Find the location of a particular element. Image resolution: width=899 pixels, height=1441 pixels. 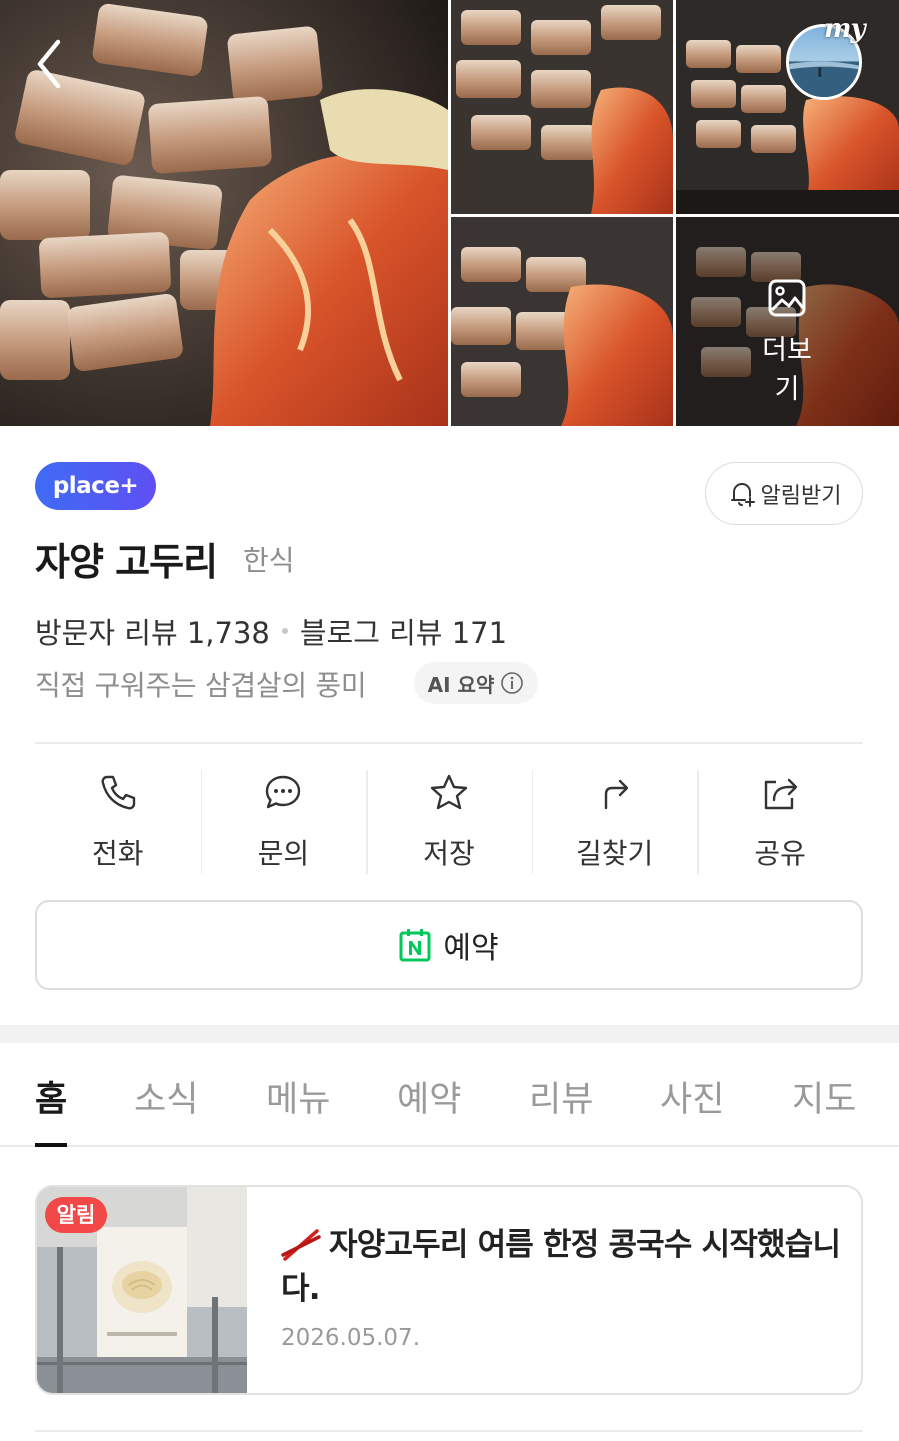

more-photos-label: 더보기 is located at coordinates (787, 367).